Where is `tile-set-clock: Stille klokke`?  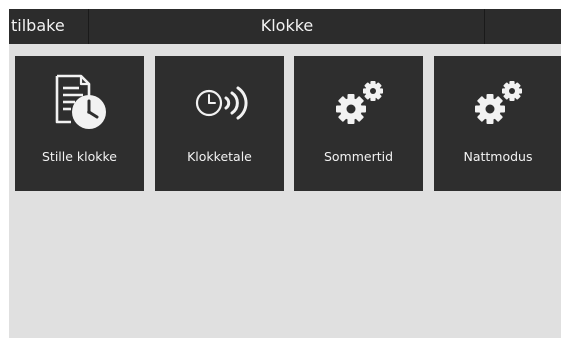 tile-set-clock: Stille klokke is located at coordinates (79, 123).